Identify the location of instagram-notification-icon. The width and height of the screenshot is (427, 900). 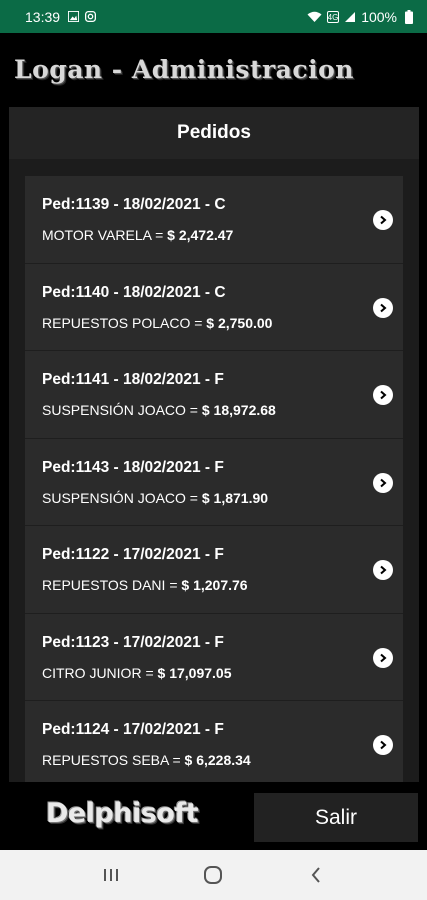
(91, 16).